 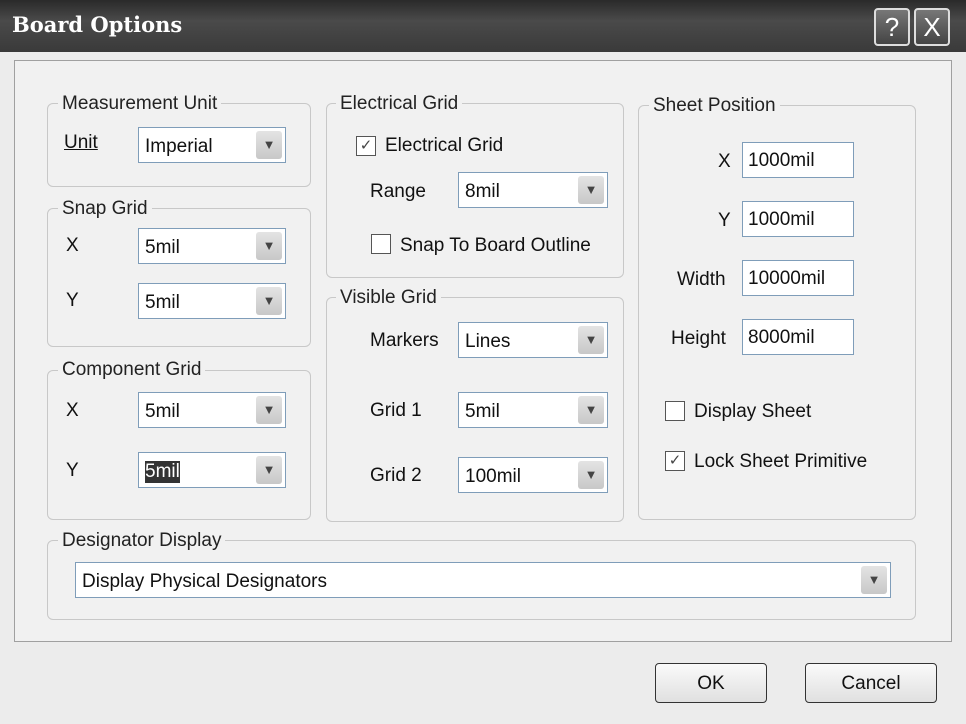 What do you see at coordinates (404, 340) in the screenshot?
I see `markers-label: Markers` at bounding box center [404, 340].